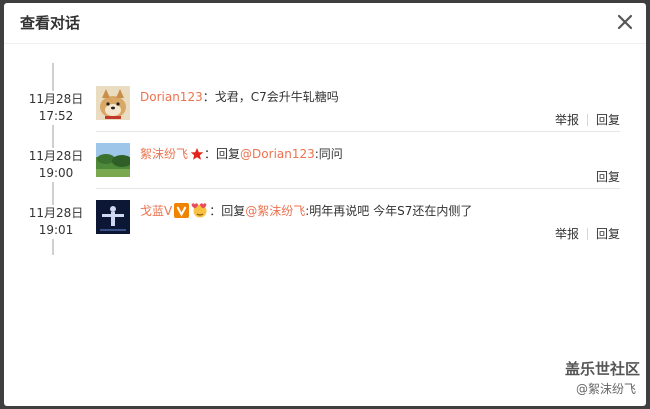  I want to click on username-link: Dorian123, so click(171, 97).